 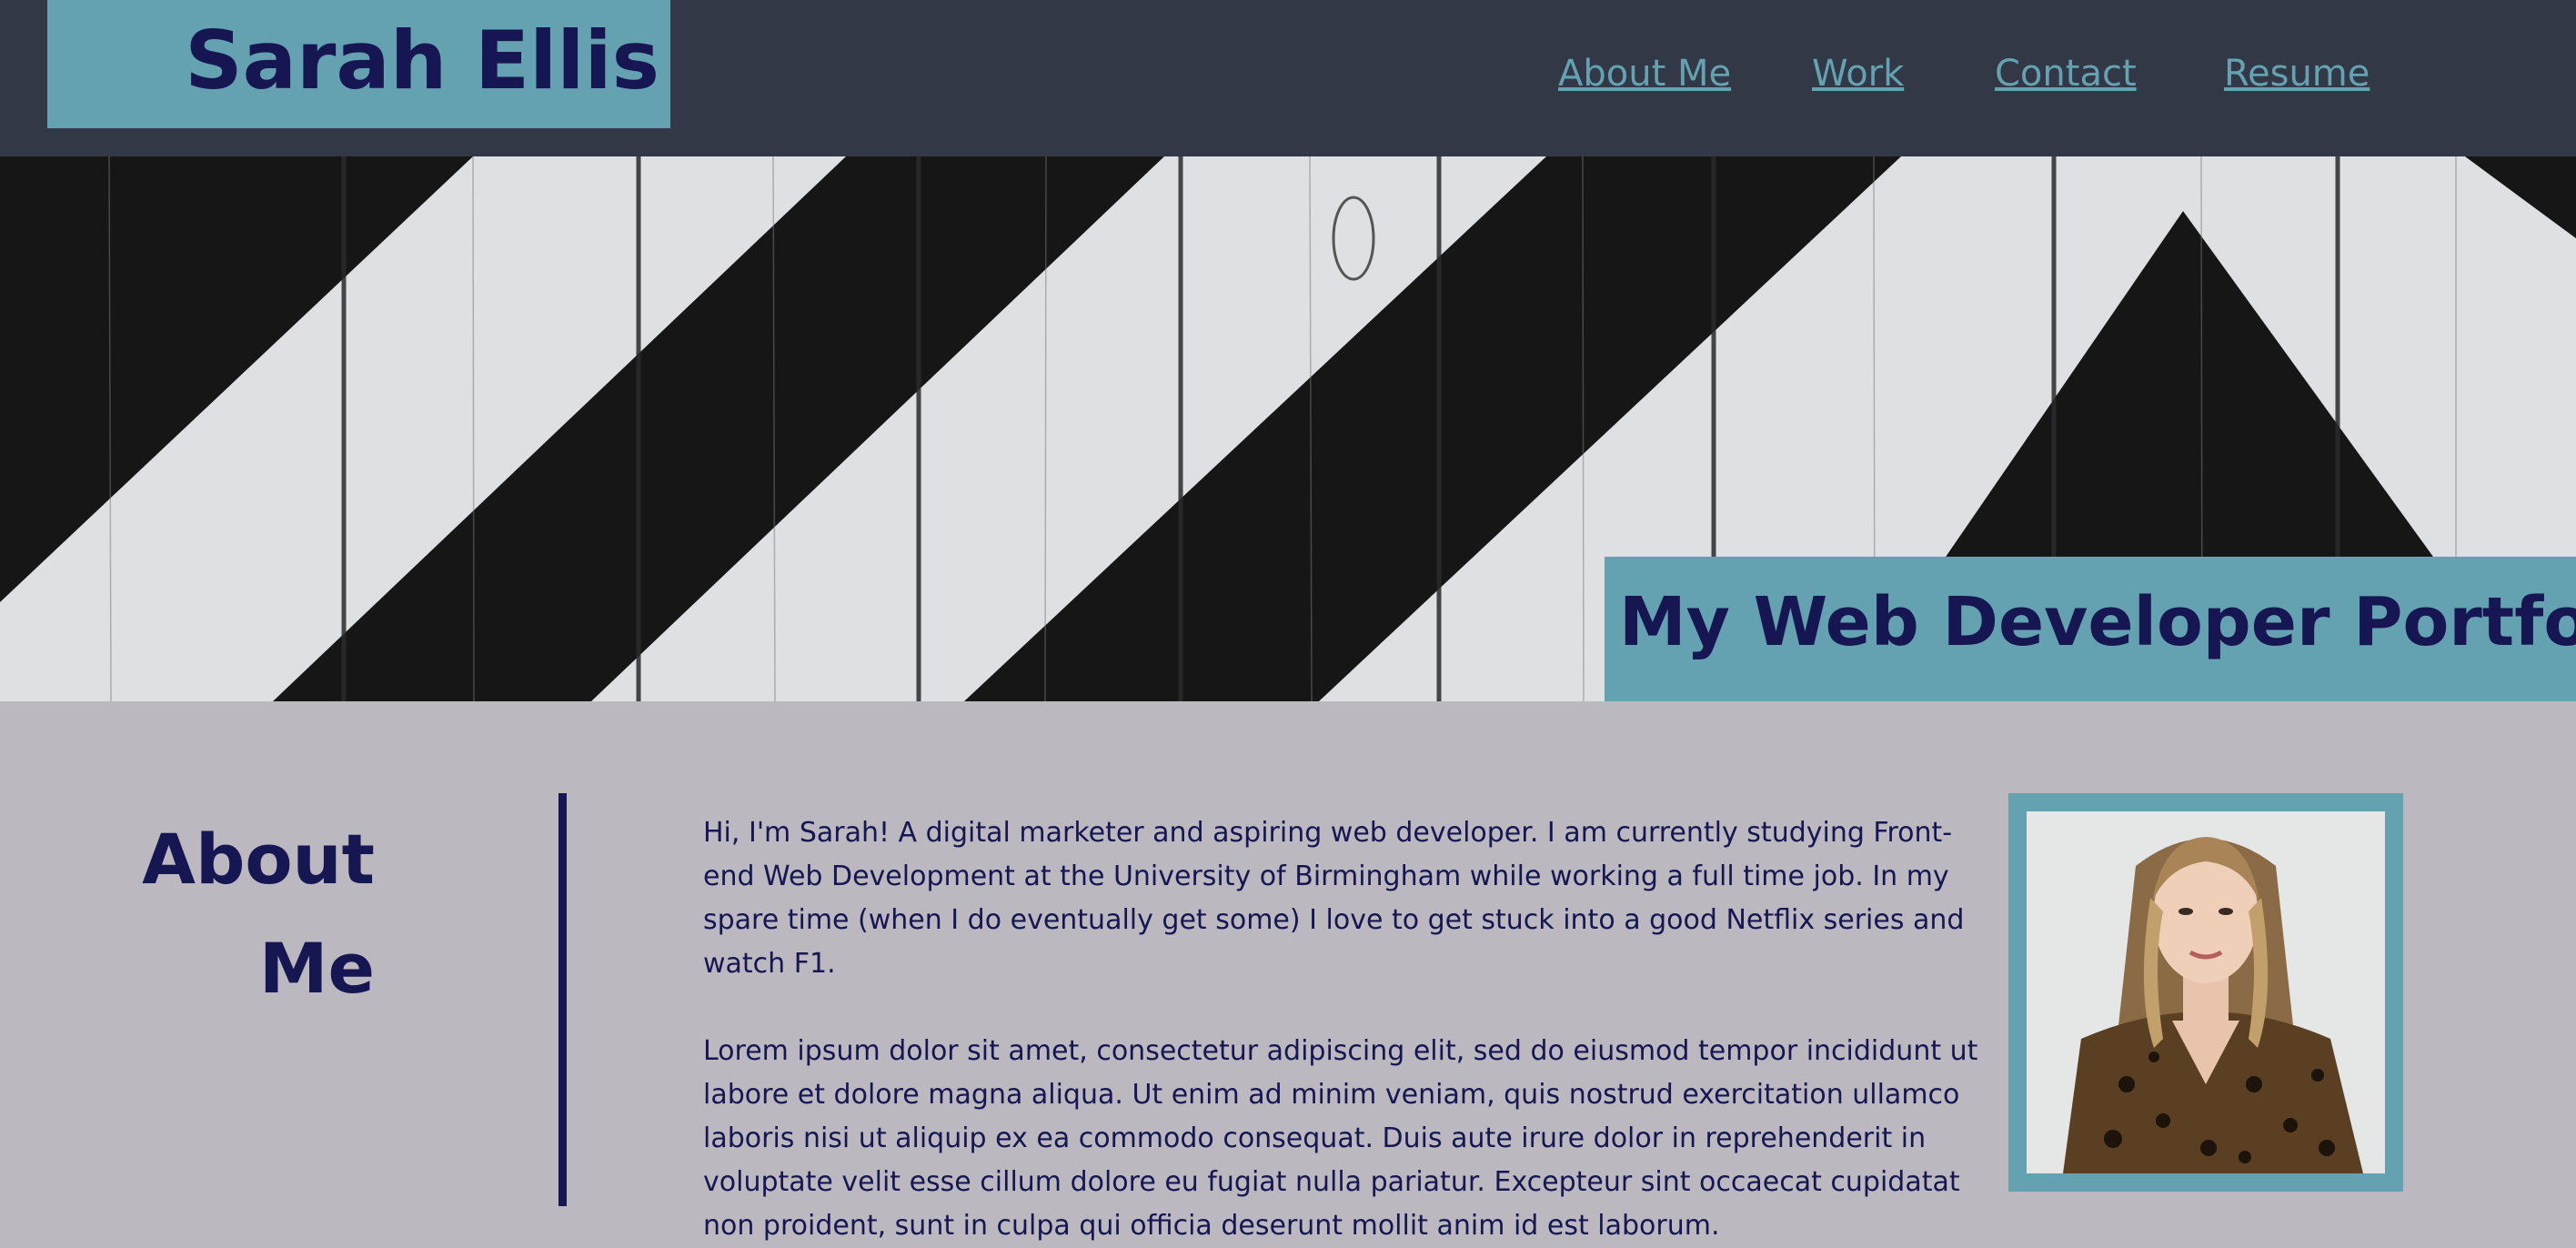 What do you see at coordinates (2097, 622) in the screenshot?
I see `hero-title: My Web Developer Portfolio` at bounding box center [2097, 622].